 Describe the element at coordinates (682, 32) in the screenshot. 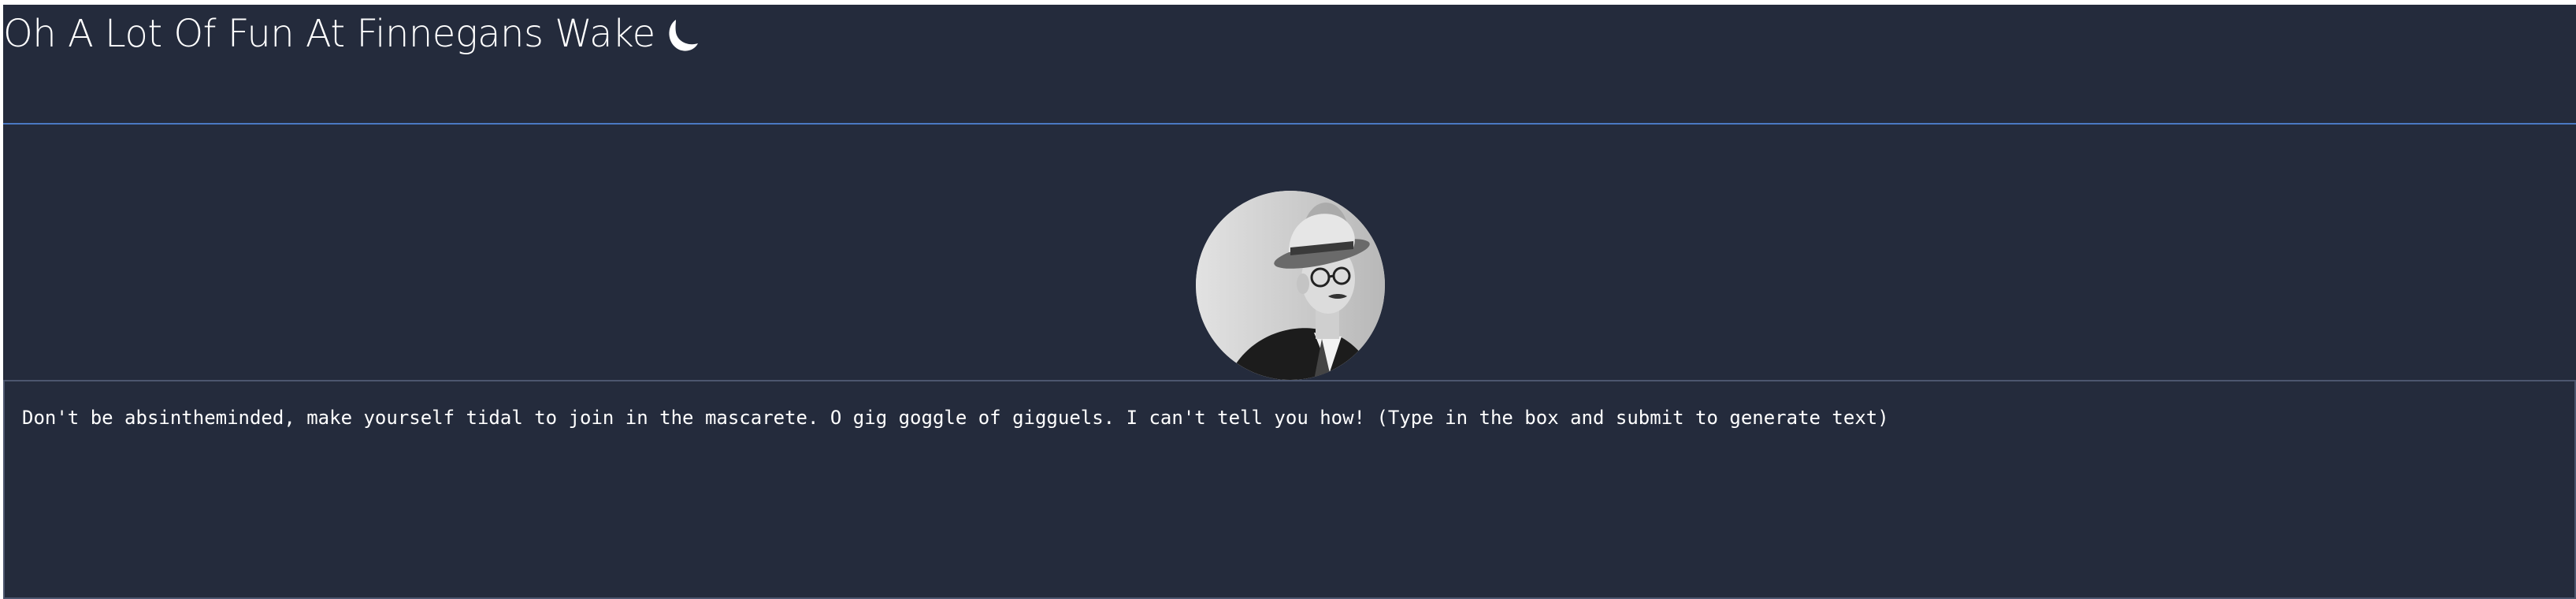

I see `moon-icon` at that location.